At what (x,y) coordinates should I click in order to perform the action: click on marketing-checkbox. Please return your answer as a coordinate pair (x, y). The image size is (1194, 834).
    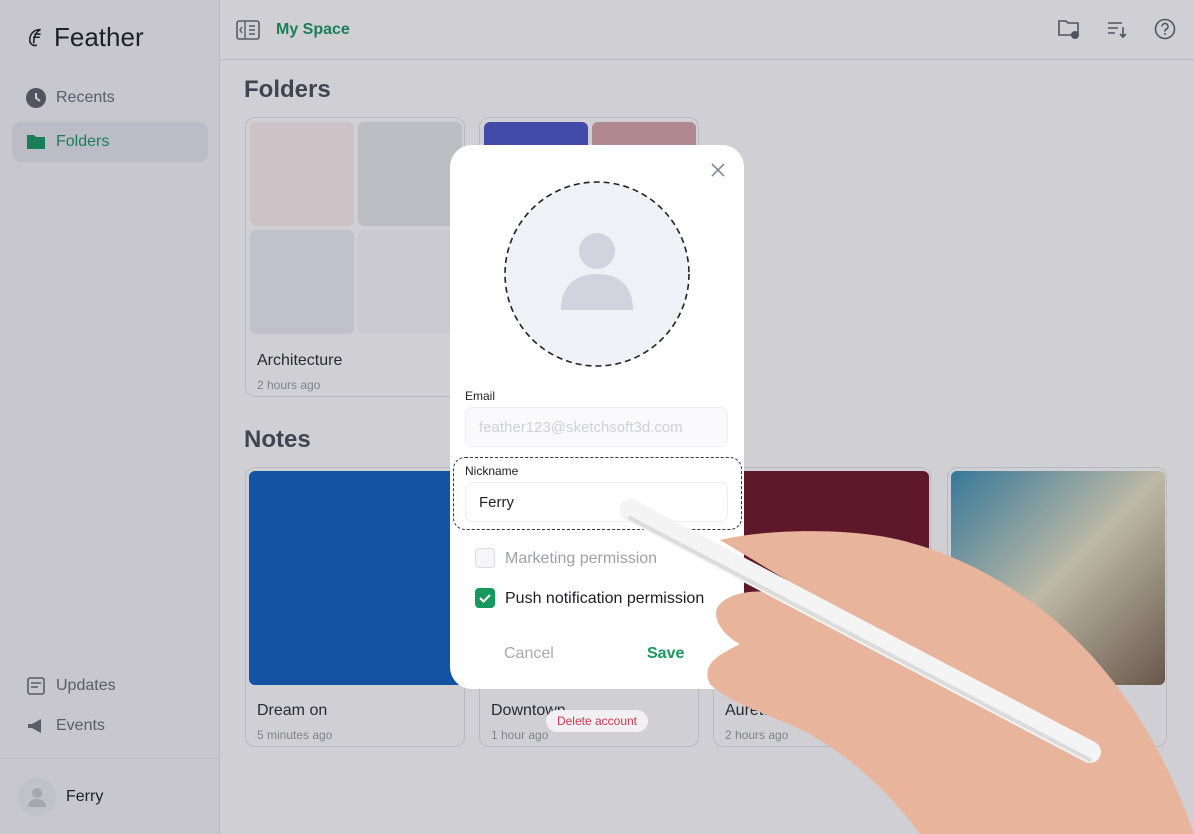
    Looking at the image, I should click on (485, 558).